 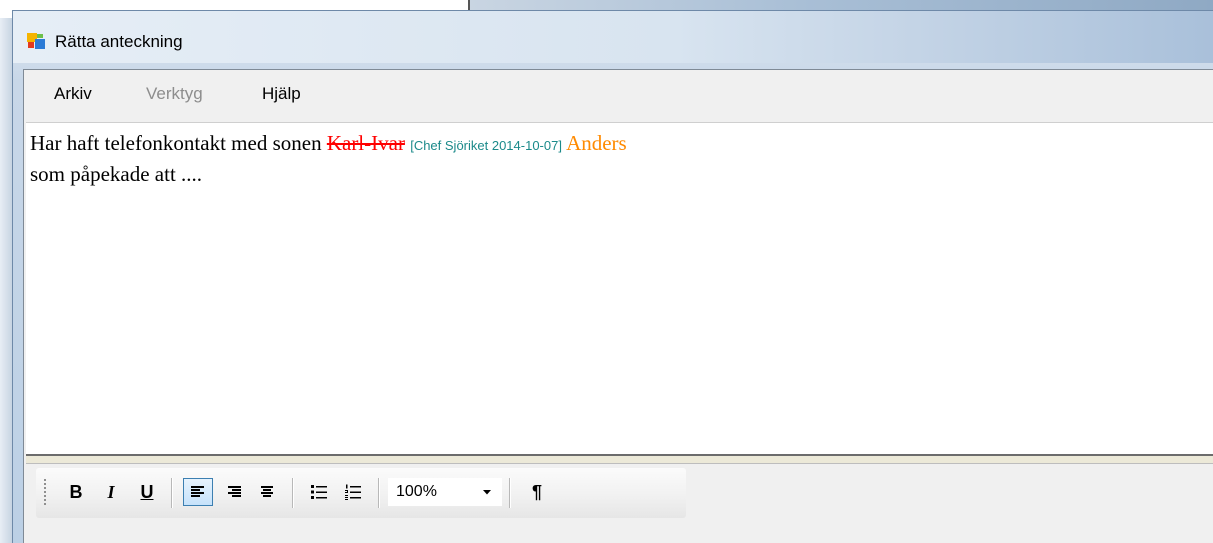 What do you see at coordinates (147, 492) in the screenshot?
I see `underline-button: U` at bounding box center [147, 492].